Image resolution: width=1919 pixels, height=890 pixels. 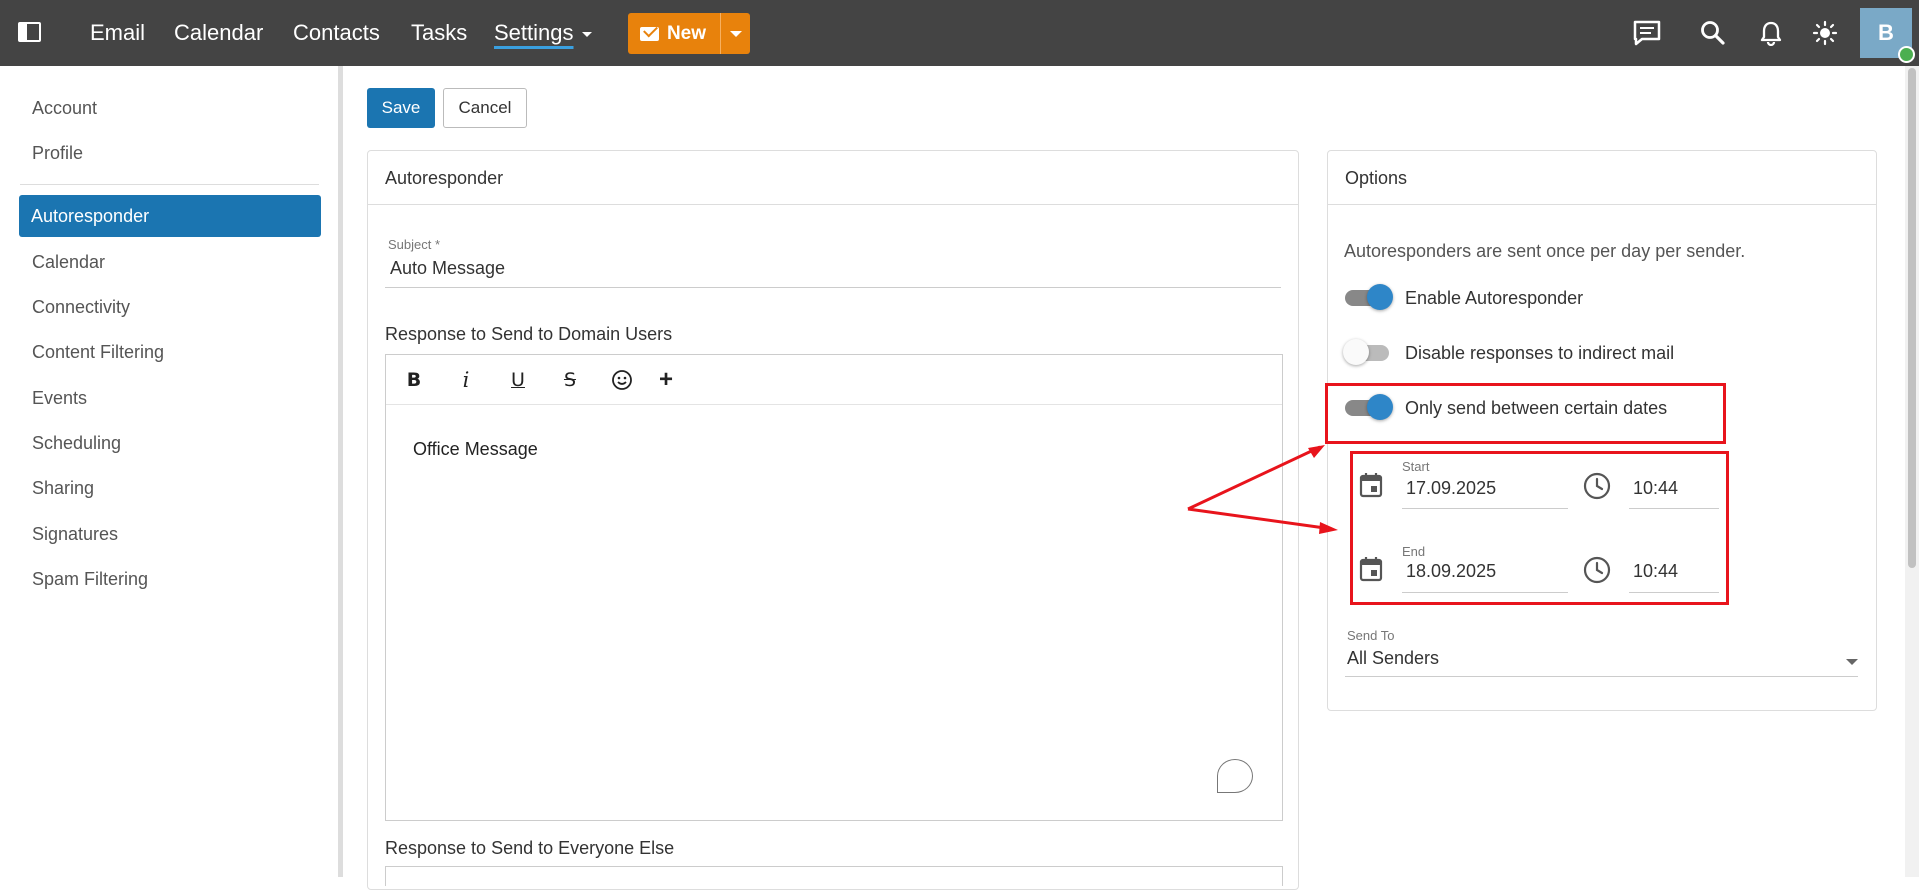 What do you see at coordinates (833, 178) in the screenshot?
I see `autoresponder-panel-title: Autoresponder` at bounding box center [833, 178].